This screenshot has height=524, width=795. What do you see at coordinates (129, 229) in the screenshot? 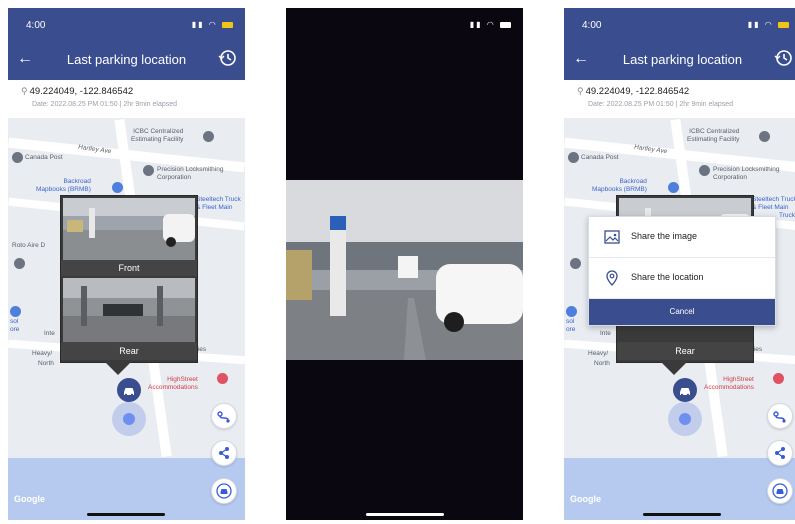
I see `front-photo` at bounding box center [129, 229].